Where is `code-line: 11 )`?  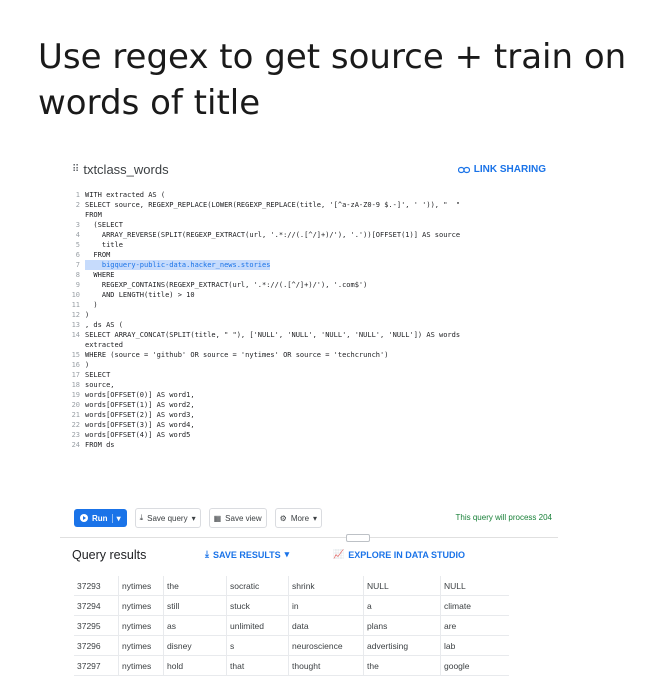
code-line: 11 ) is located at coordinates (311, 305).